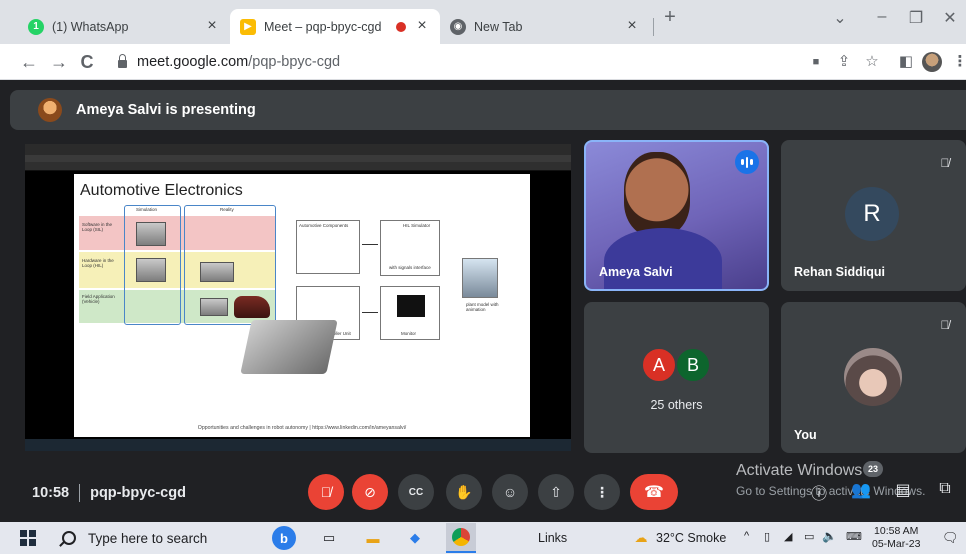 The image size is (966, 554). What do you see at coordinates (326, 492) in the screenshot?
I see `mic-off-button: 🎙̸` at bounding box center [326, 492].